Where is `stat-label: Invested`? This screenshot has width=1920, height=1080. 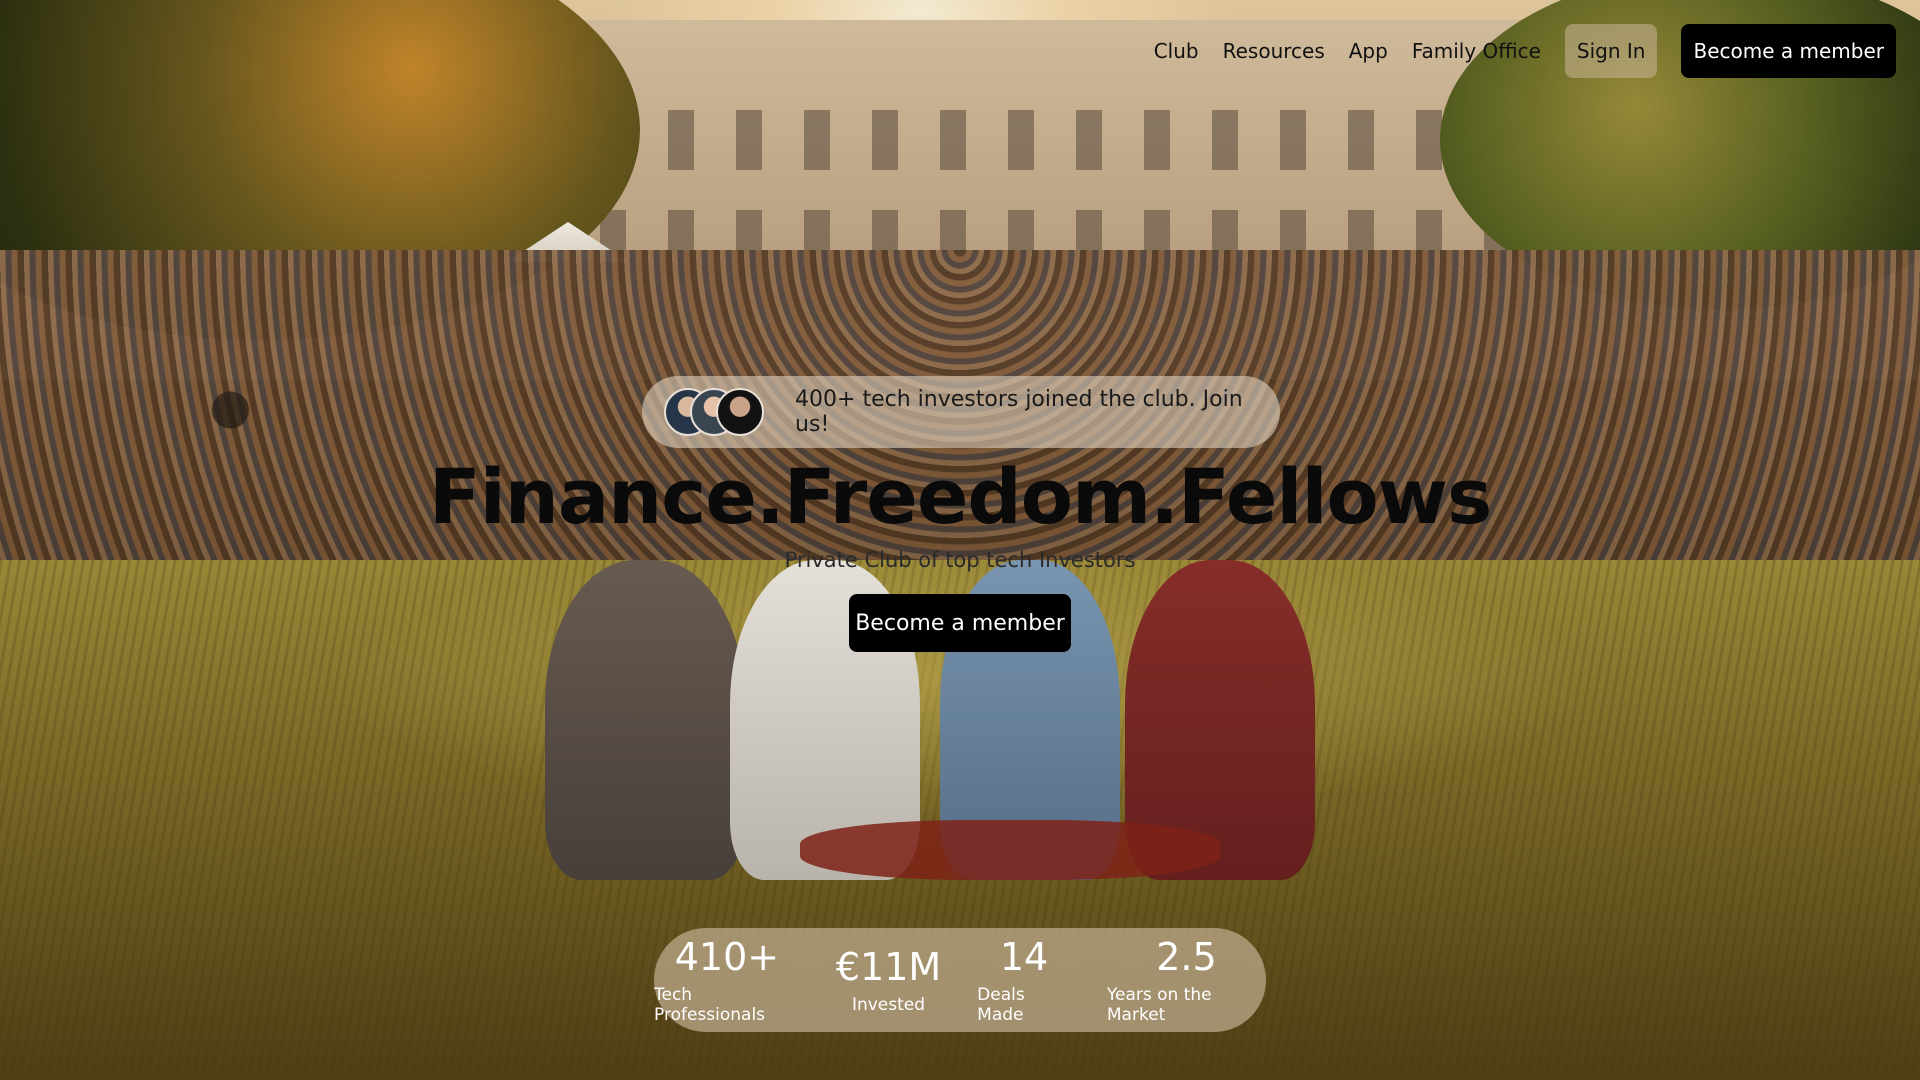 stat-label: Invested is located at coordinates (888, 1005).